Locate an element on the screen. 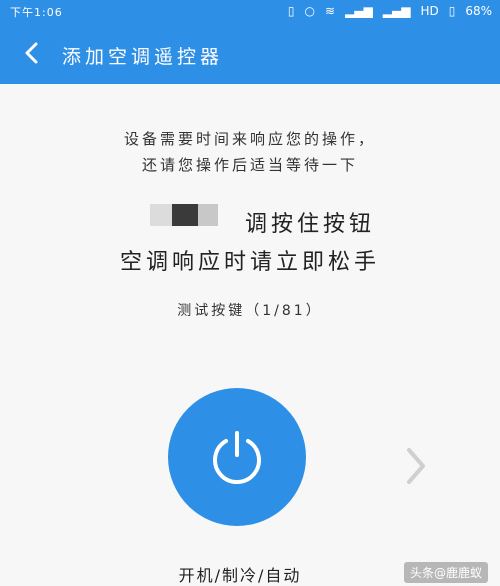 The height and width of the screenshot is (586, 500). status-time: 下午1:06 is located at coordinates (36, 12).